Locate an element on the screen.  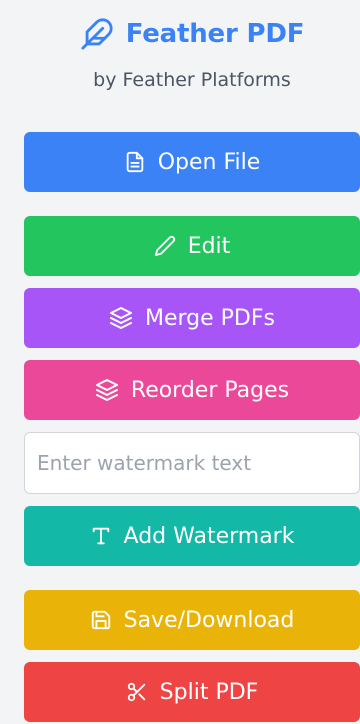
reorder-pages-button: Reorder Pages is located at coordinates (192, 390).